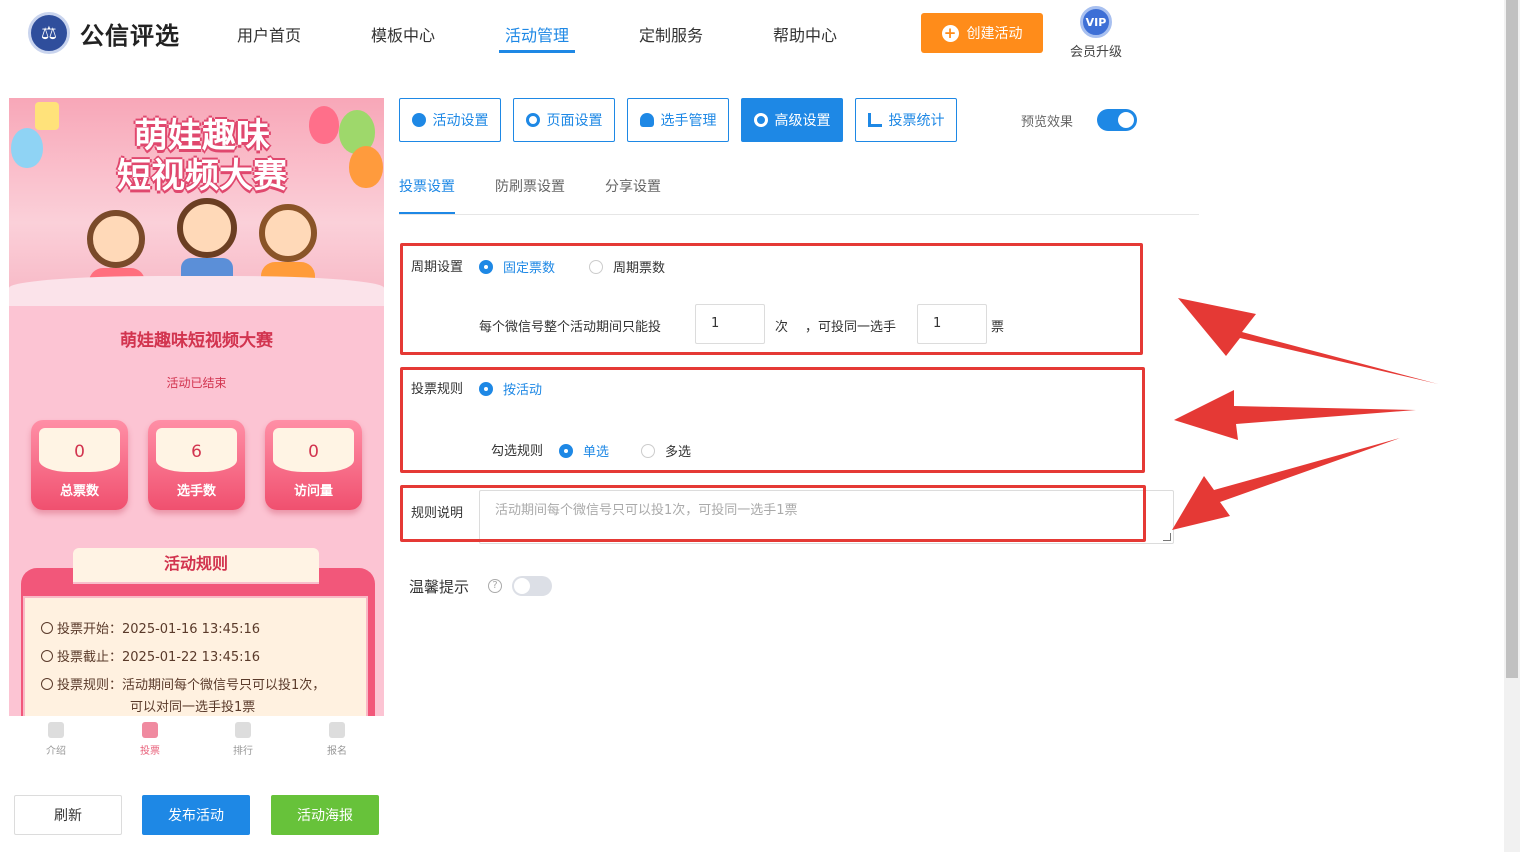  Describe the element at coordinates (994, 34) in the screenshot. I see `create-activity-label: 创建活动` at that location.